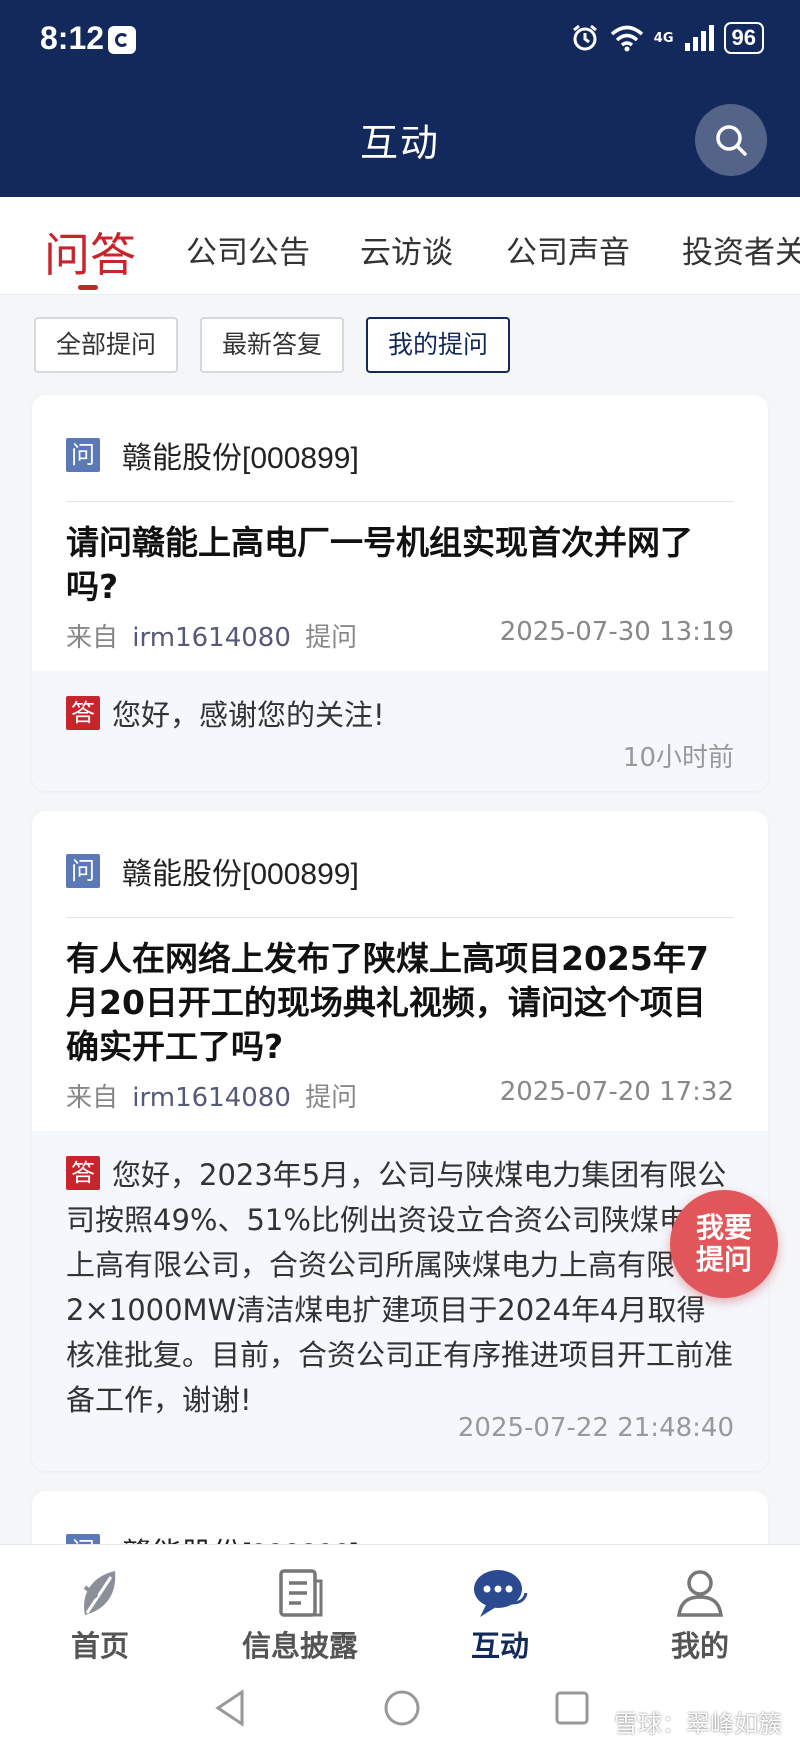  I want to click on ask-question-button: 我要 提问, so click(724, 1244).